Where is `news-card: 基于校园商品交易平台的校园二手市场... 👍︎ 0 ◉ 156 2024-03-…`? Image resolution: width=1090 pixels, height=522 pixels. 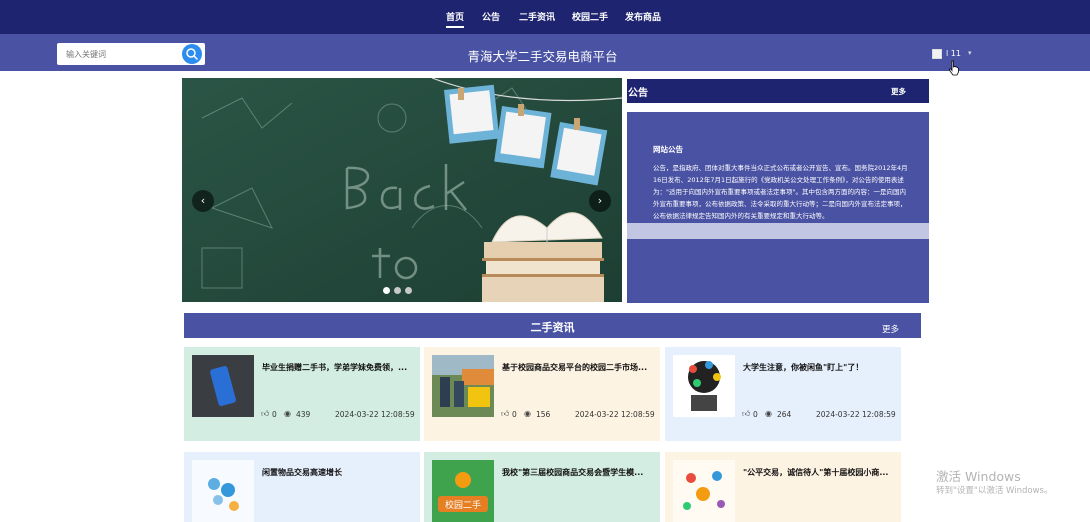
news-card: 基于校园商品交易平台的校园二手市场... 👍︎ 0 ◉ 156 2024-03-… is located at coordinates (542, 394).